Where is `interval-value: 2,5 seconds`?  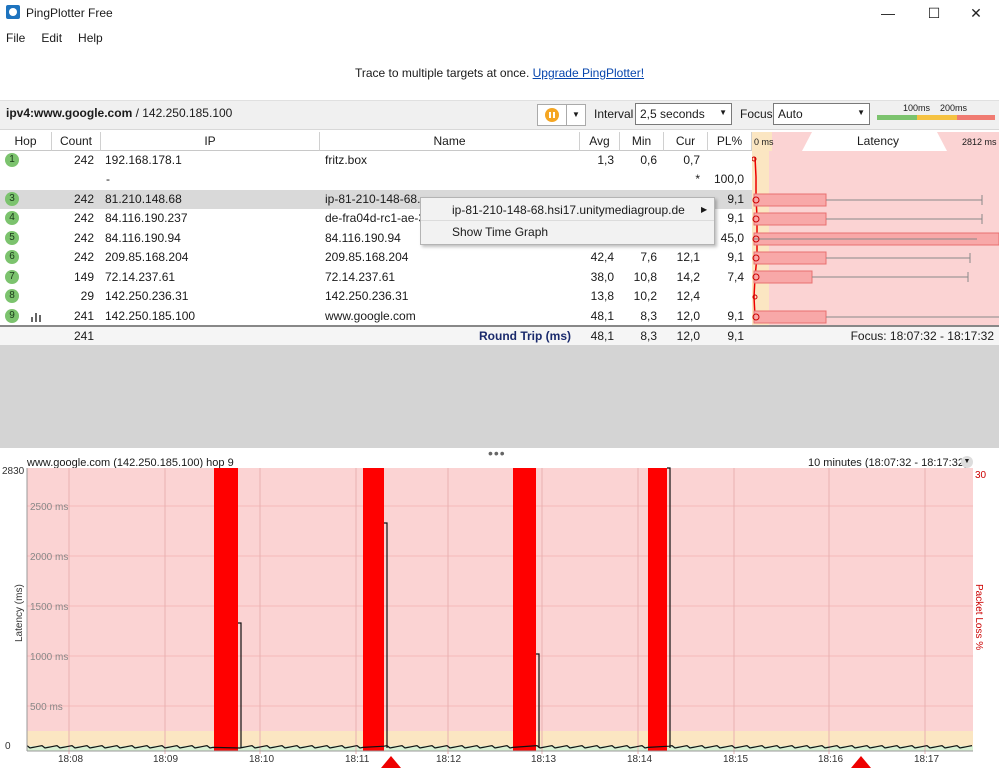
interval-value: 2,5 seconds is located at coordinates (672, 114).